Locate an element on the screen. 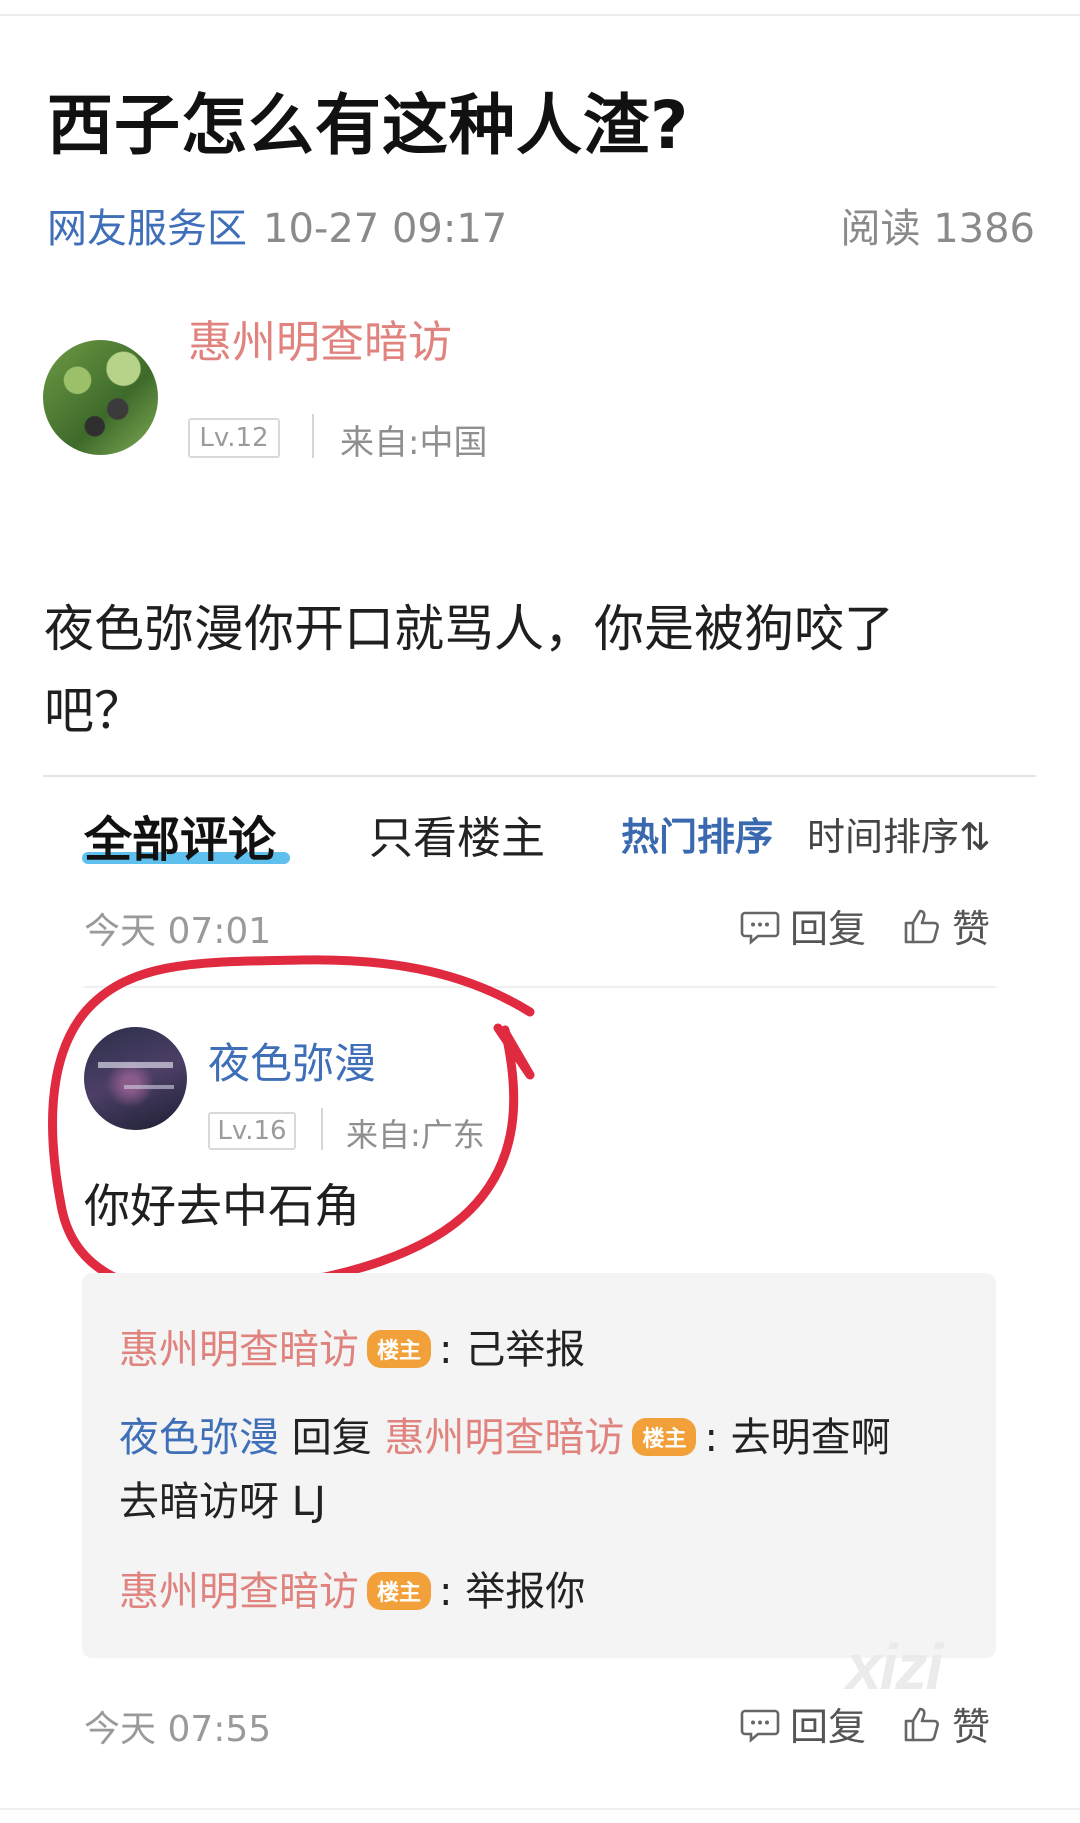  post-body: 夜色弥漫你开口就骂人，你是被狗咬了吧？ is located at coordinates (469, 670).